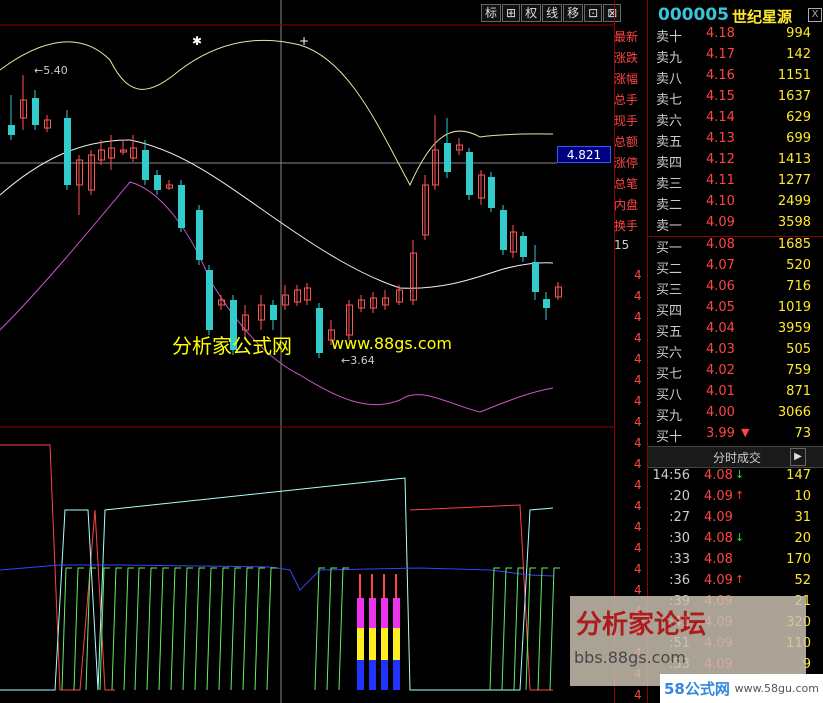 The height and width of the screenshot is (703, 823). I want to click on watermark-site-name: 分析家公式网, so click(232, 346).